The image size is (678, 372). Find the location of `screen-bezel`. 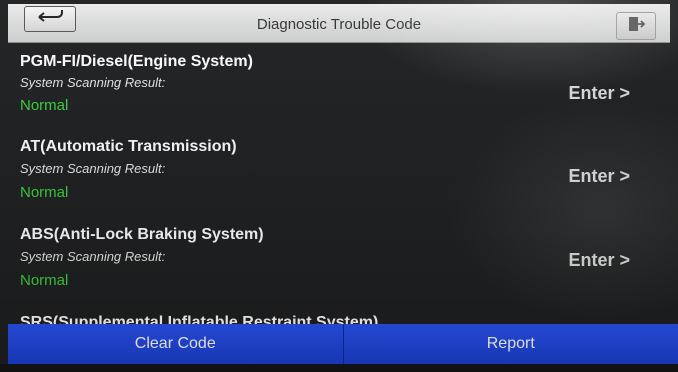

screen-bezel is located at coordinates (339, 368).